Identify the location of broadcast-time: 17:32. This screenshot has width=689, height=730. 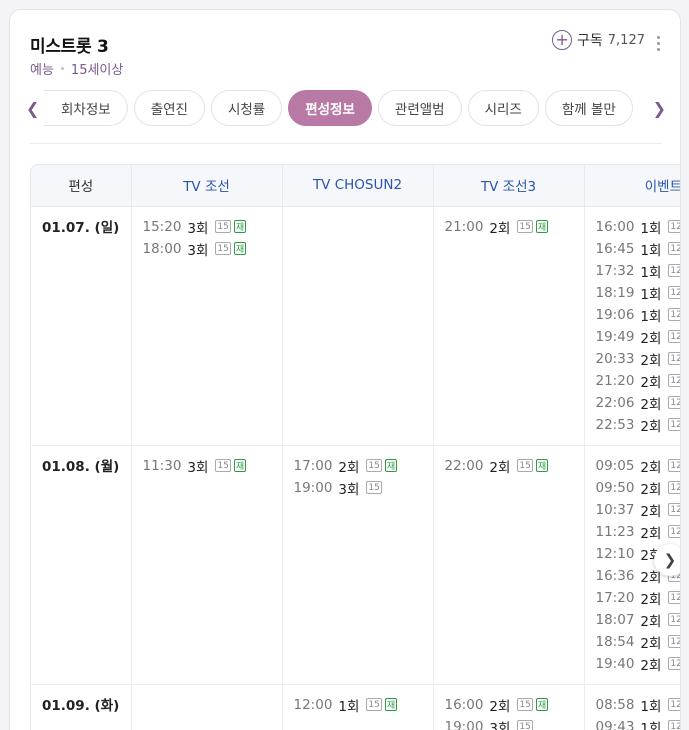
(615, 270).